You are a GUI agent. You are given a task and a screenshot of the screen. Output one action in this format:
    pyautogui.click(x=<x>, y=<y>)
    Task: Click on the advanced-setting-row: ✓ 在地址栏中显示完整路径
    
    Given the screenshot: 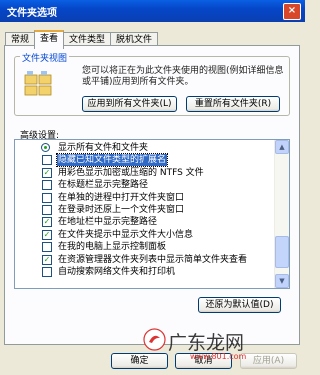 What is the action you would take?
    pyautogui.click(x=145, y=222)
    